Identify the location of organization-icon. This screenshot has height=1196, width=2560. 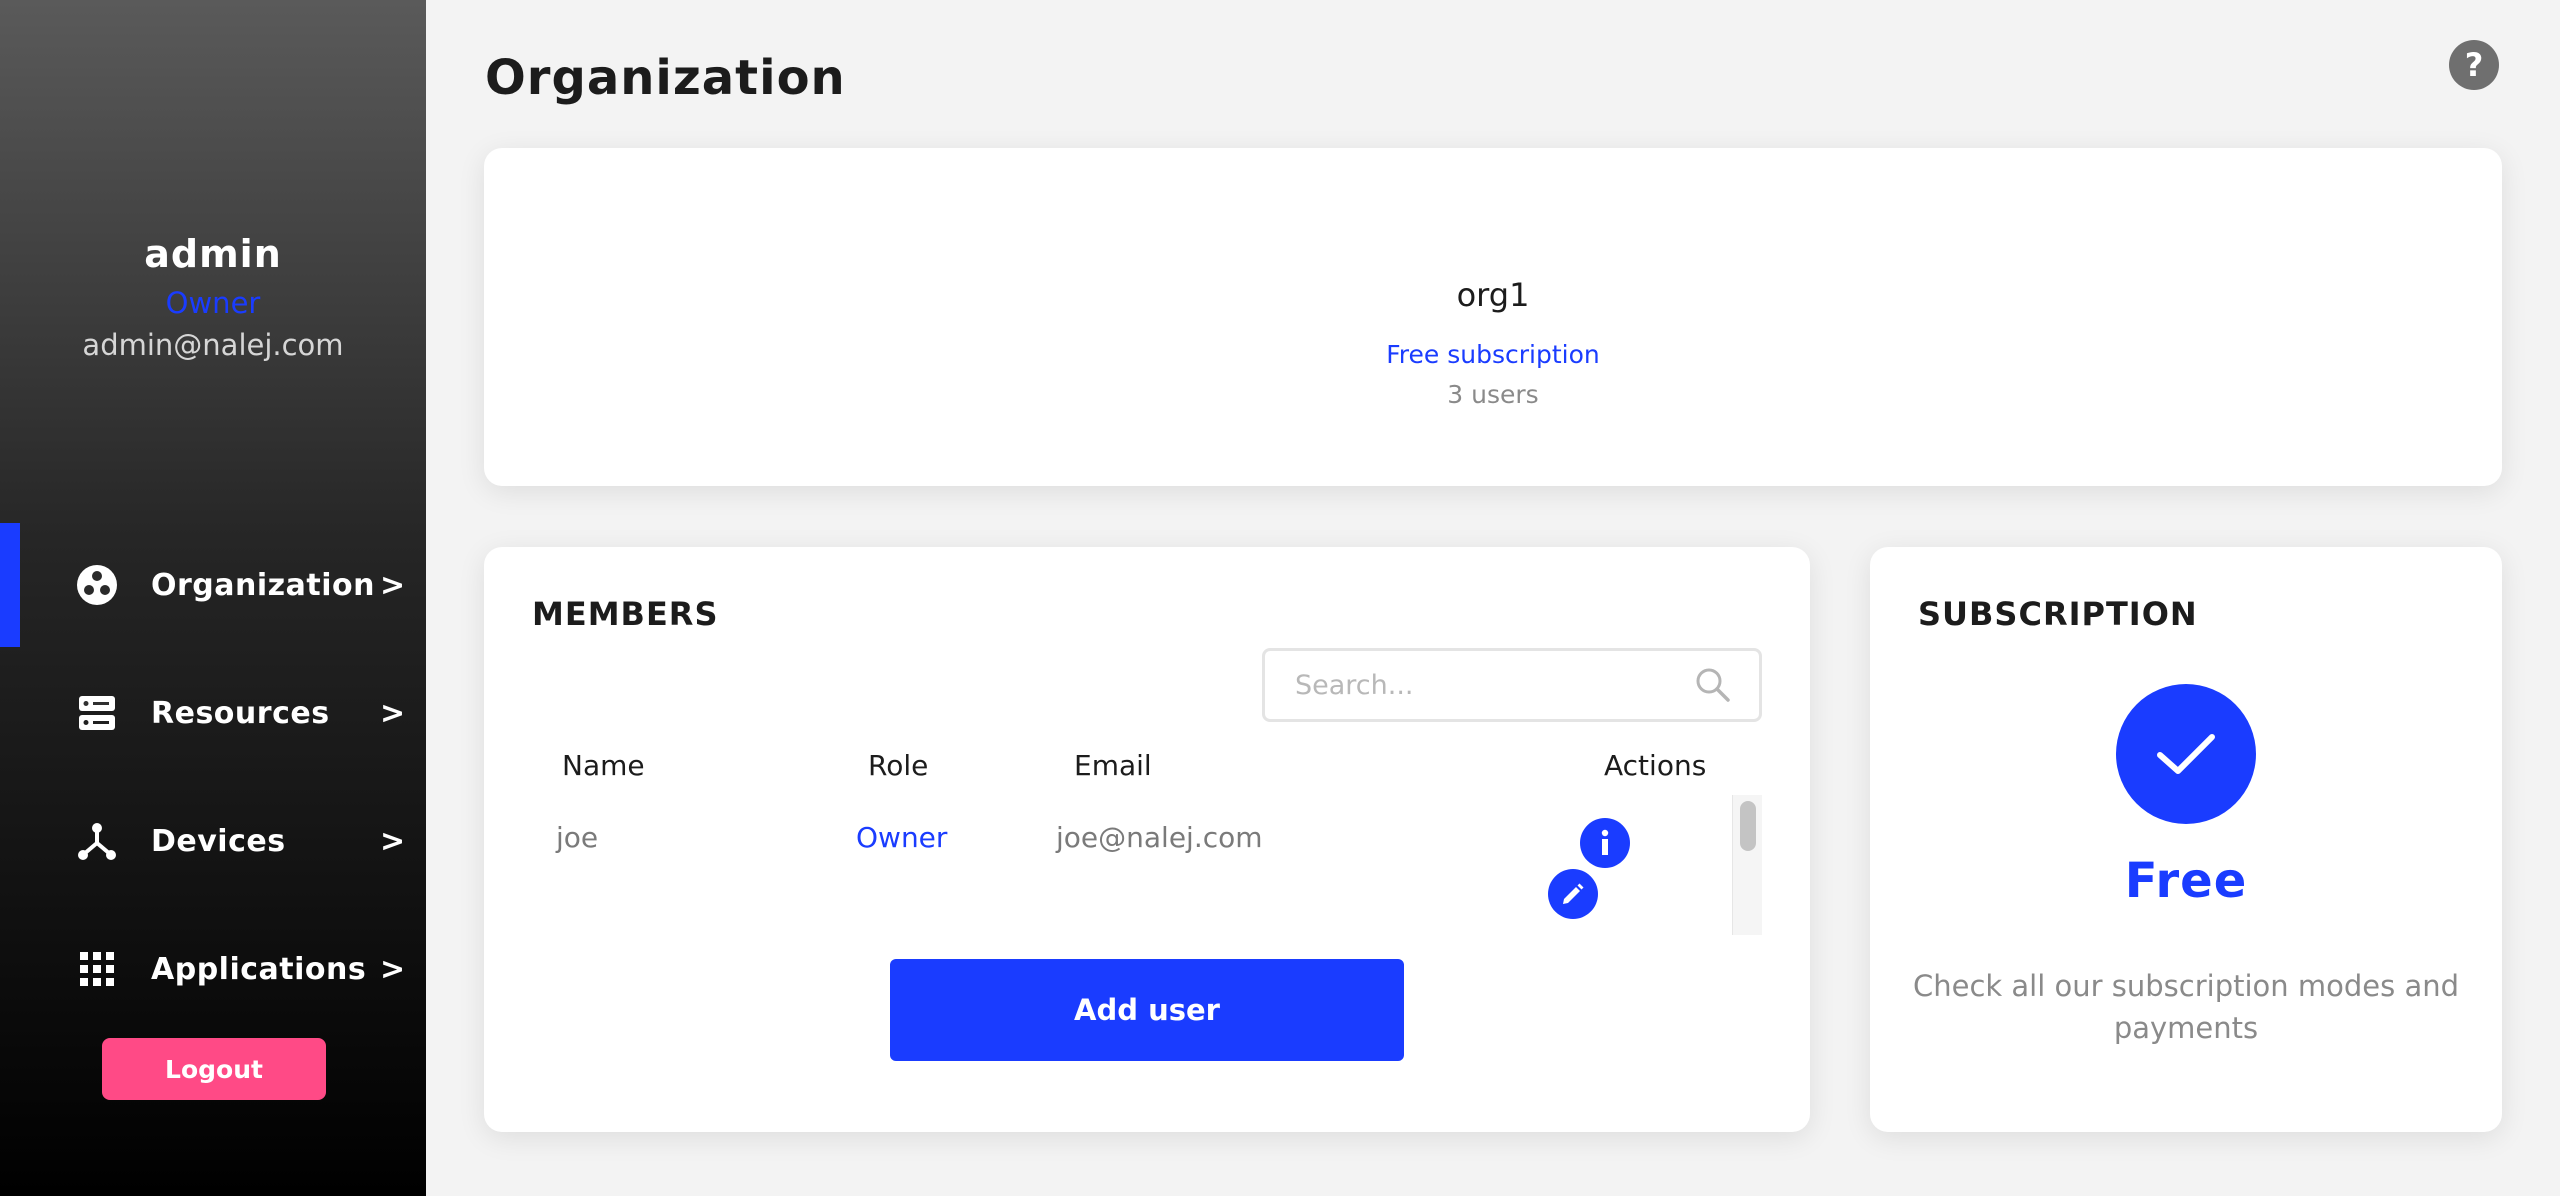
(97, 585).